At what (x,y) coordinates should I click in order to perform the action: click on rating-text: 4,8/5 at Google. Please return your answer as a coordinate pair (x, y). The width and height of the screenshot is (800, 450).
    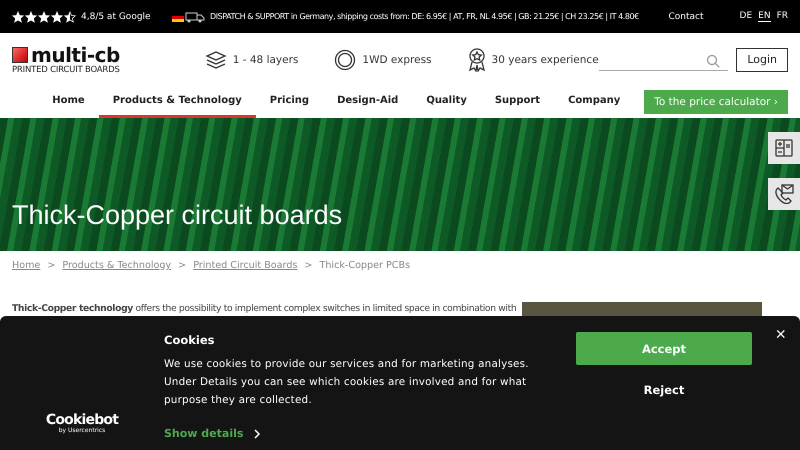
    Looking at the image, I should click on (116, 17).